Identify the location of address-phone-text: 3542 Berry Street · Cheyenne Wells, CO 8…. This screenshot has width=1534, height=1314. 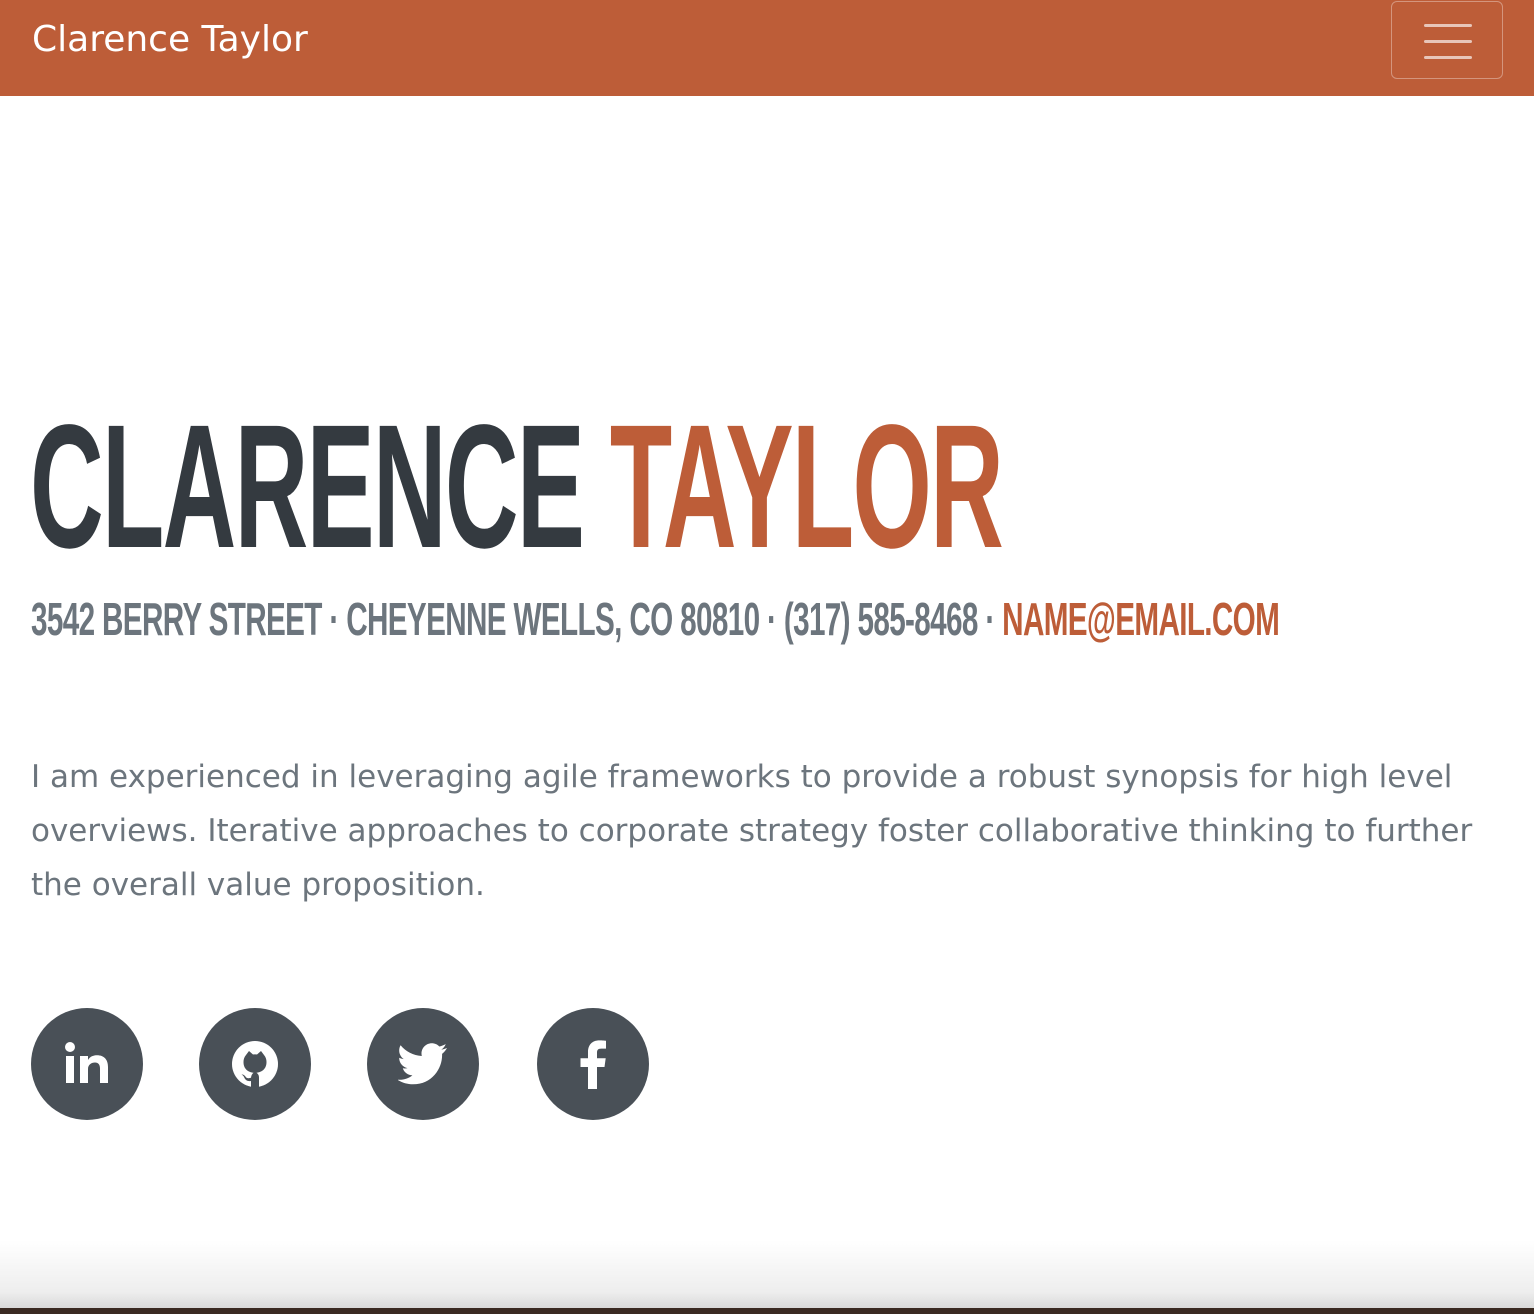
(517, 619).